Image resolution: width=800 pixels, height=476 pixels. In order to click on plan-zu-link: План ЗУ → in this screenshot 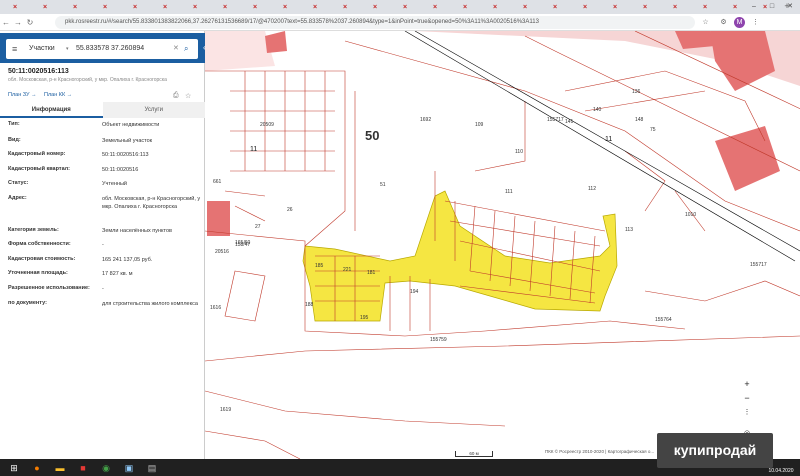, I will do `click(22, 95)`.